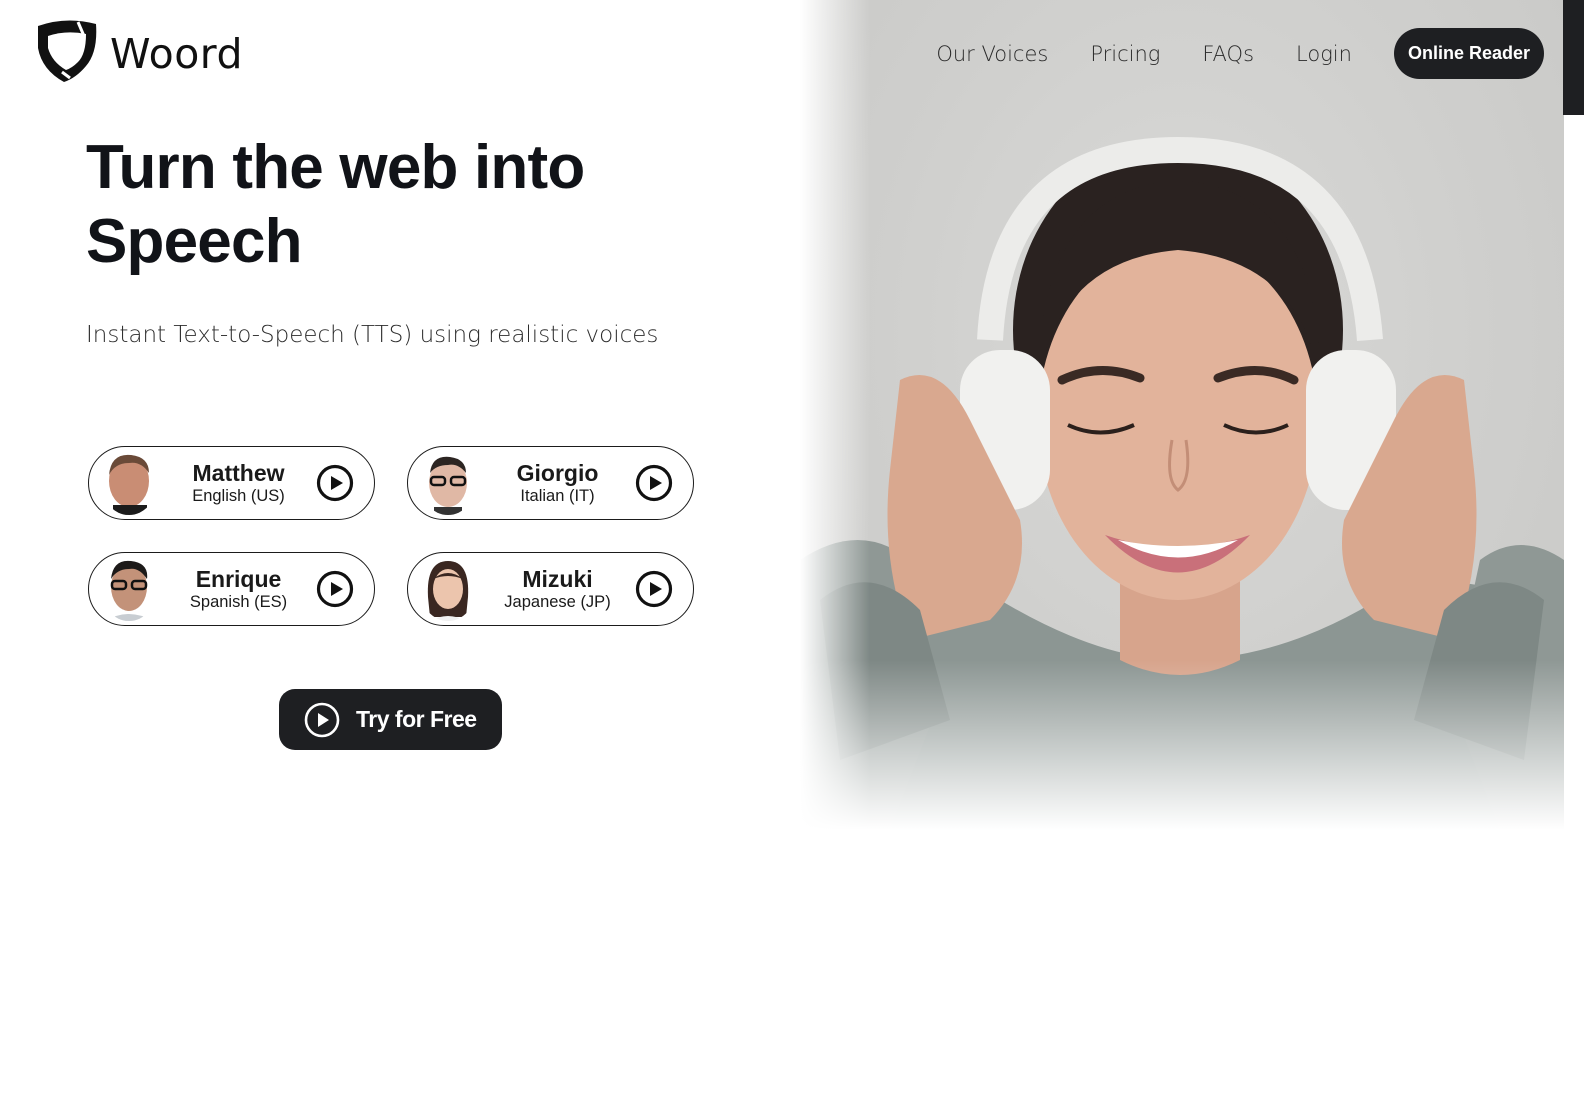  Describe the element at coordinates (1125, 54) in the screenshot. I see `nav-link-pricing: Pricing` at that location.